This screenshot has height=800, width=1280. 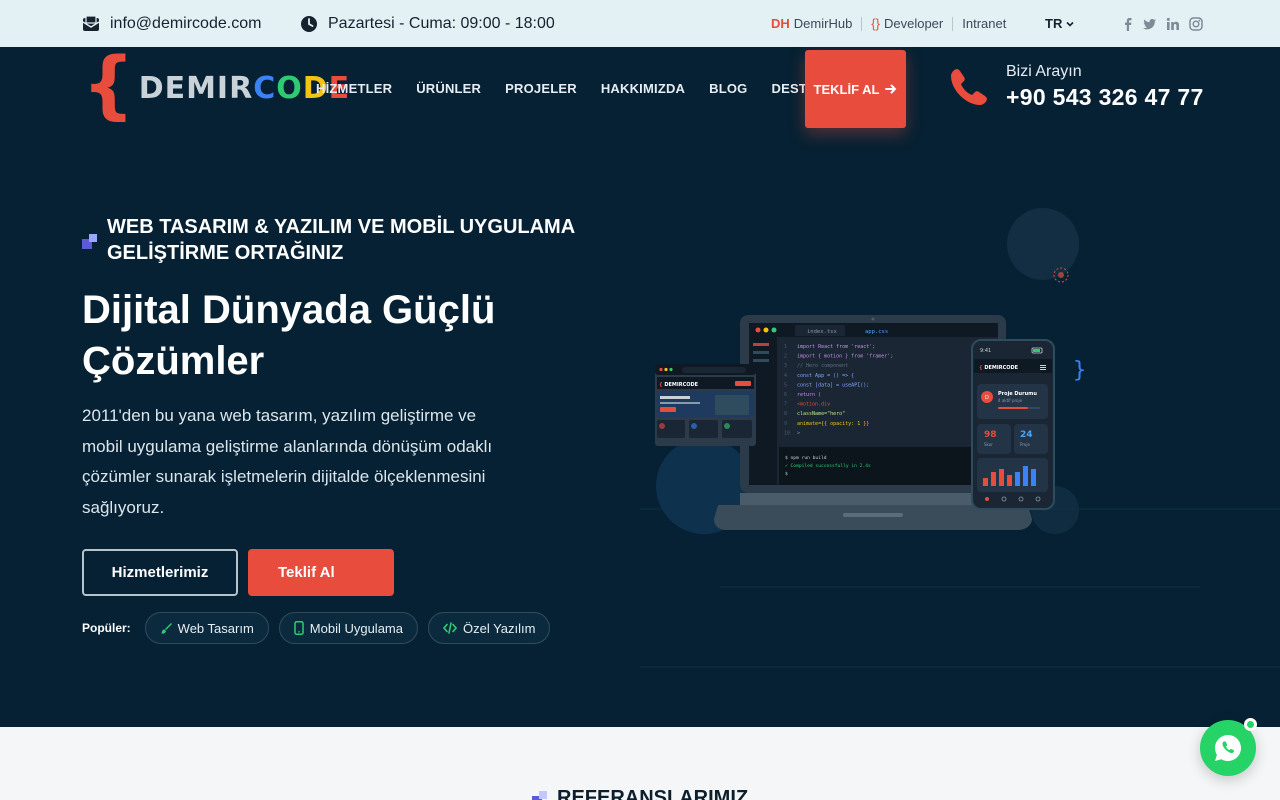 What do you see at coordinates (1150, 24) in the screenshot?
I see `twitter-icon` at bounding box center [1150, 24].